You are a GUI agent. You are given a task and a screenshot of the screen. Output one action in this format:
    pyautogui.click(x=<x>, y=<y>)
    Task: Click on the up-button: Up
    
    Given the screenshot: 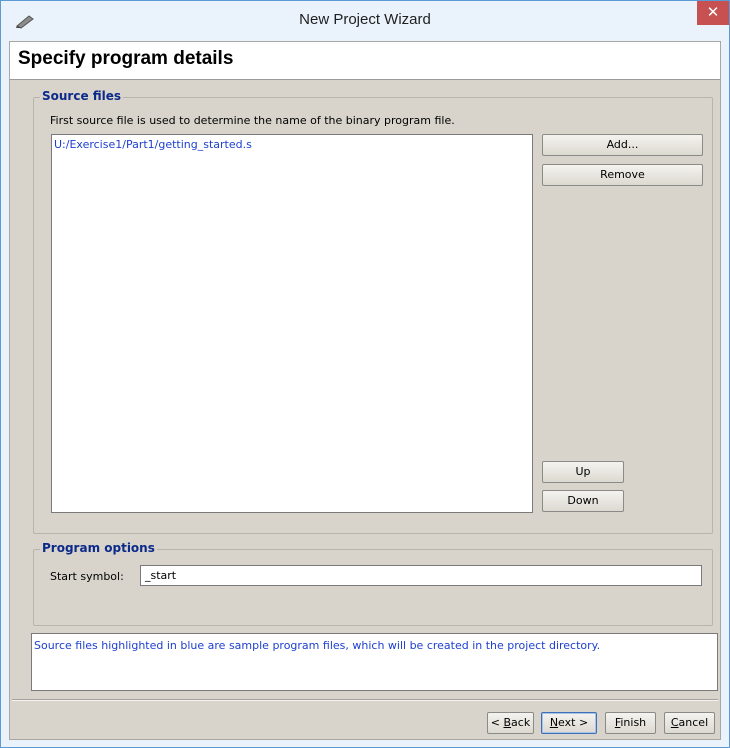 What is the action you would take?
    pyautogui.click(x=583, y=472)
    